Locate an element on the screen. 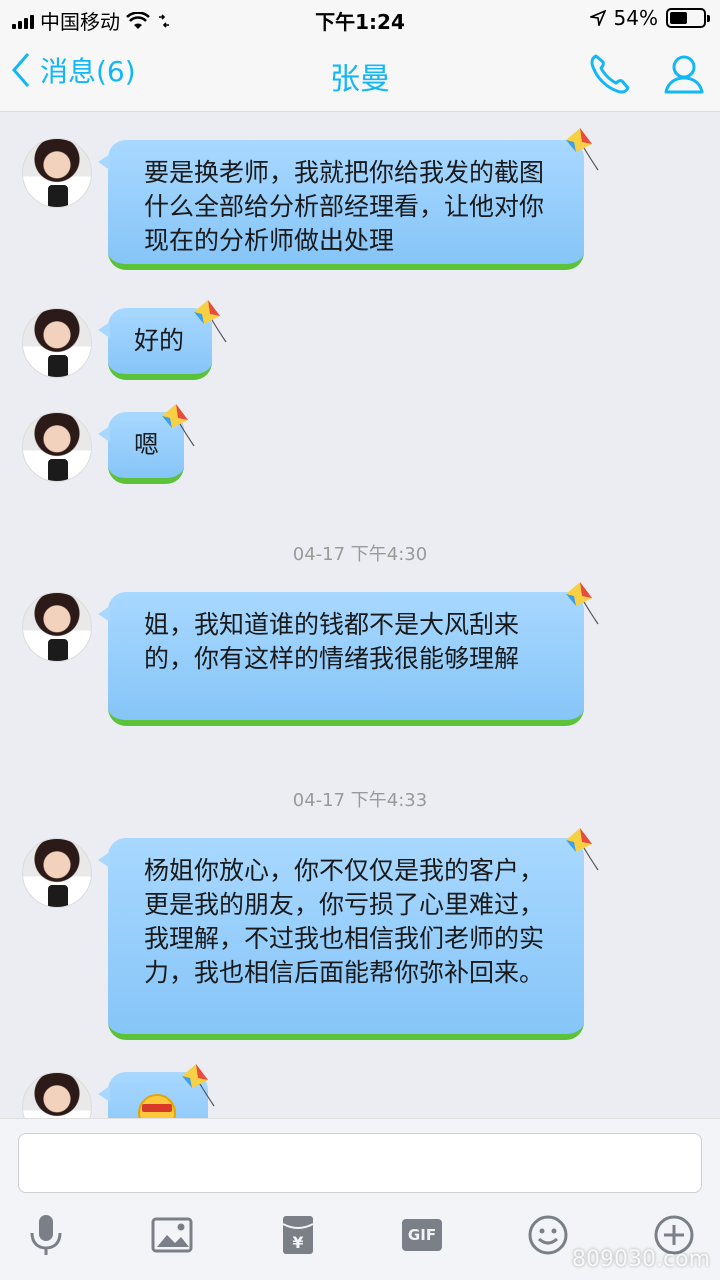 Image resolution: width=720 pixels, height=1280 pixels. gif-button: GIF is located at coordinates (422, 1235).